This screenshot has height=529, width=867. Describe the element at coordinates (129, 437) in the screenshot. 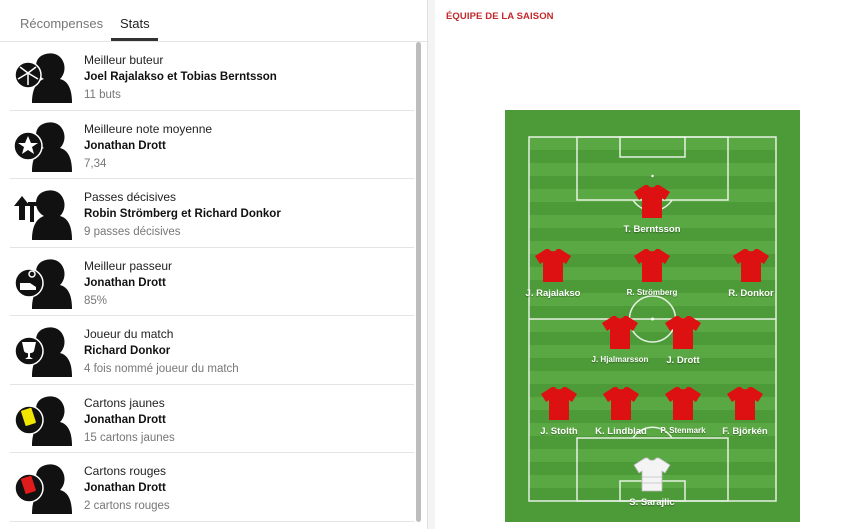

I see `stat-value: 15 cartons jaunes` at that location.